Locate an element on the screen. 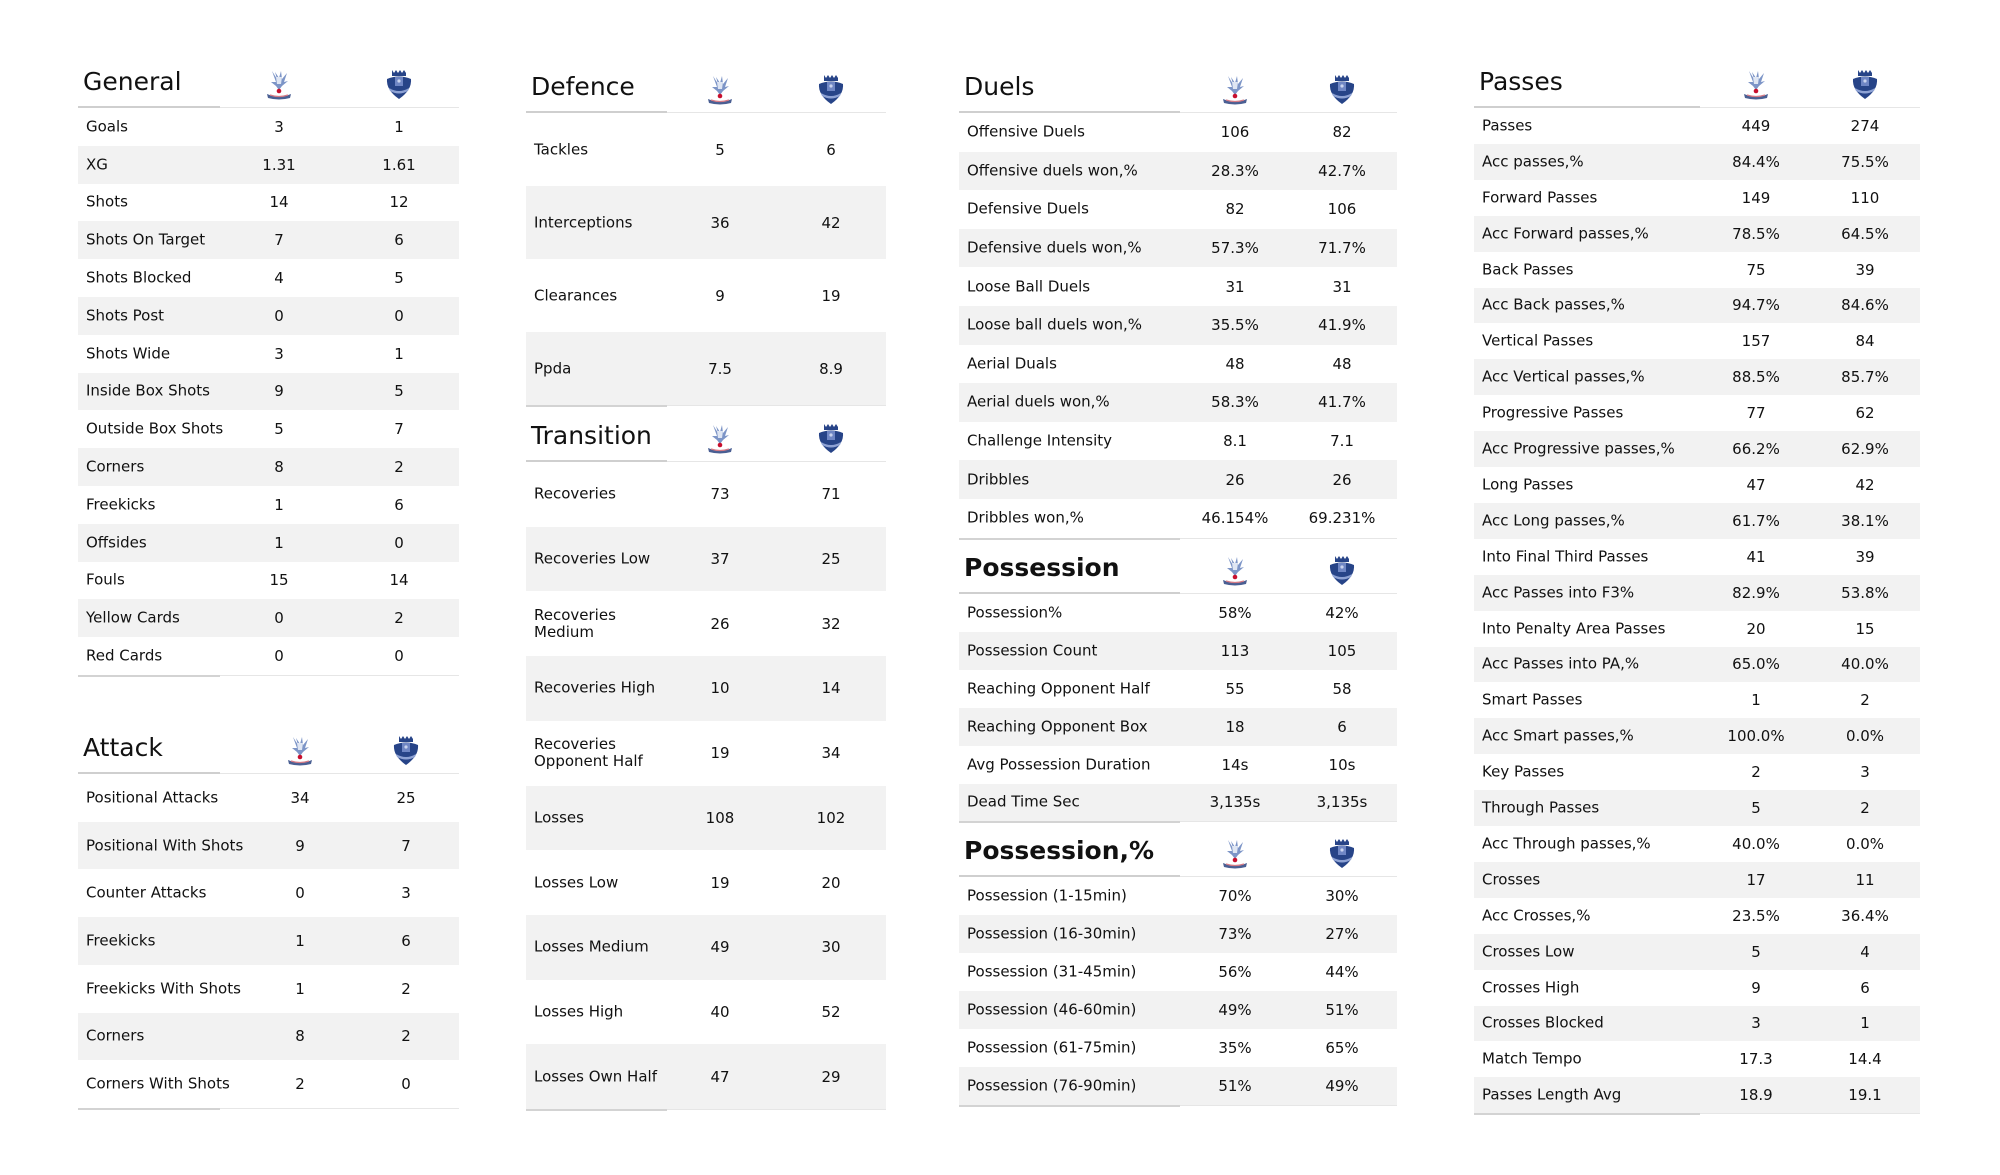  home-value: 108 is located at coordinates (720, 817).